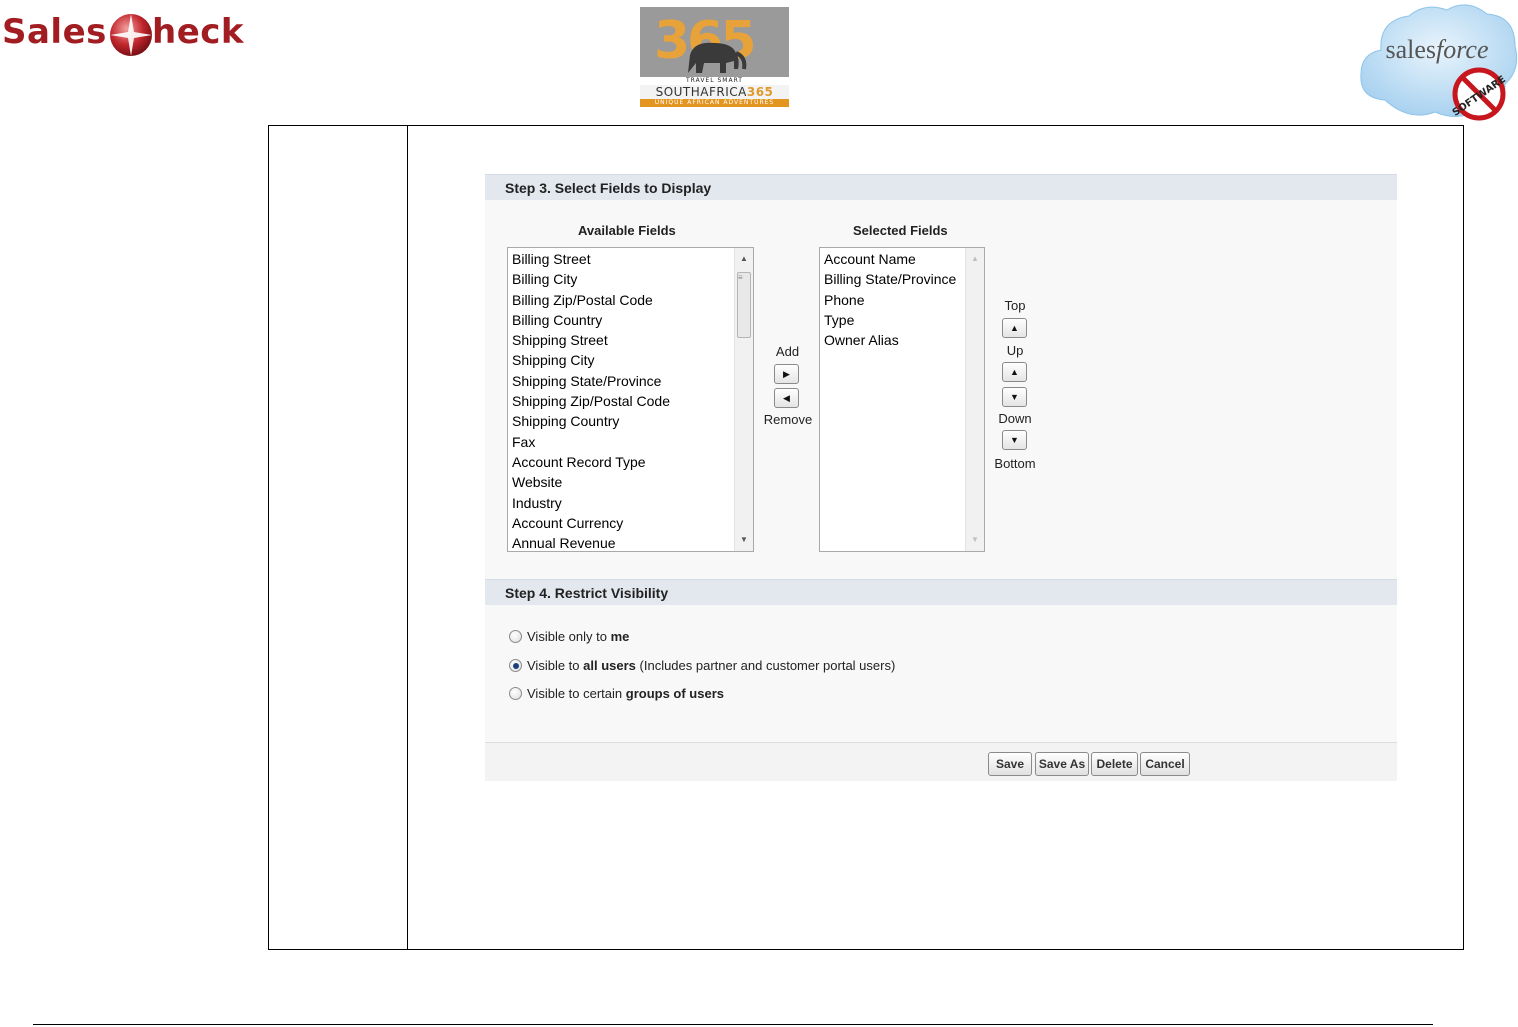  I want to click on logo-name-right: 365, so click(760, 92).